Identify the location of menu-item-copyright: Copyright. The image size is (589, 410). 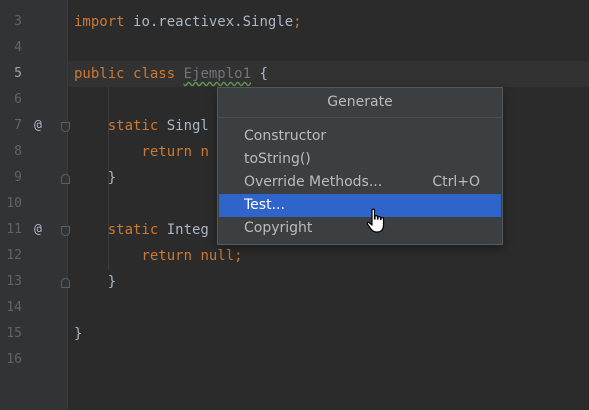
(360, 228).